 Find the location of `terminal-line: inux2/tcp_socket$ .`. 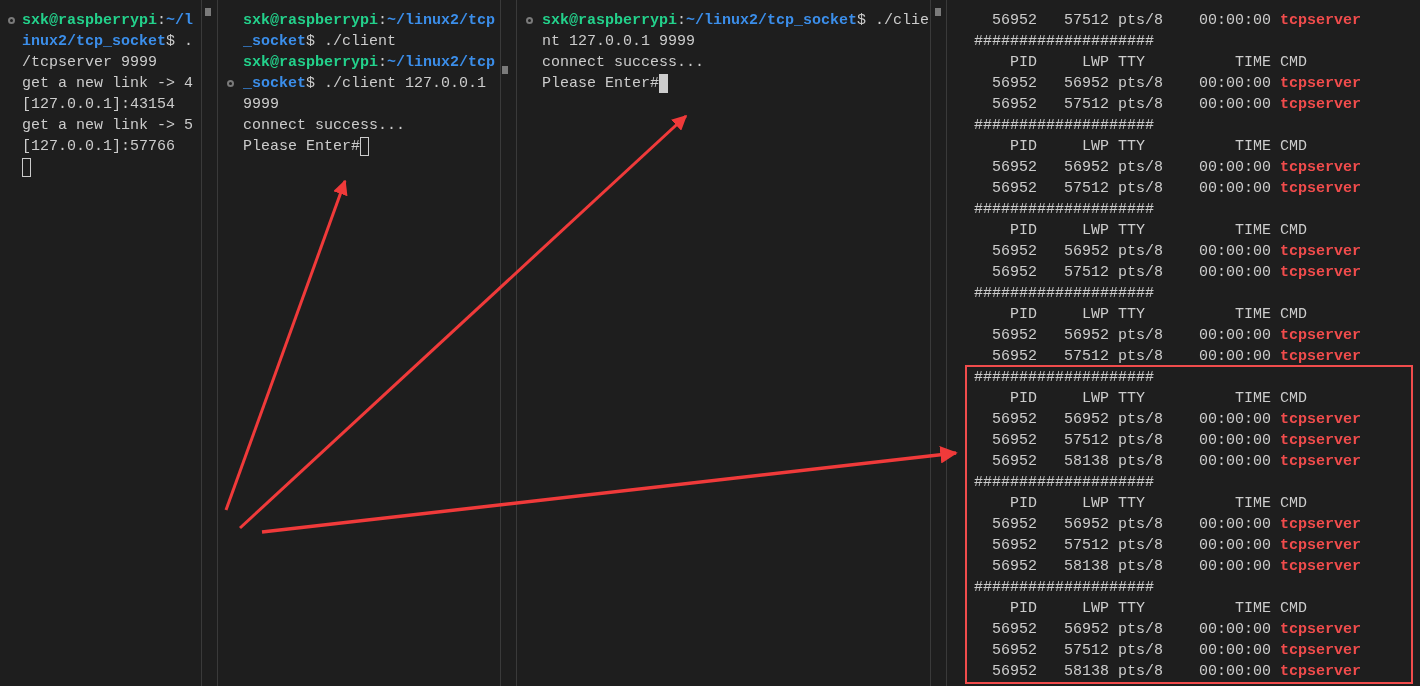

terminal-line: inux2/tcp_socket$ . is located at coordinates (108, 42).